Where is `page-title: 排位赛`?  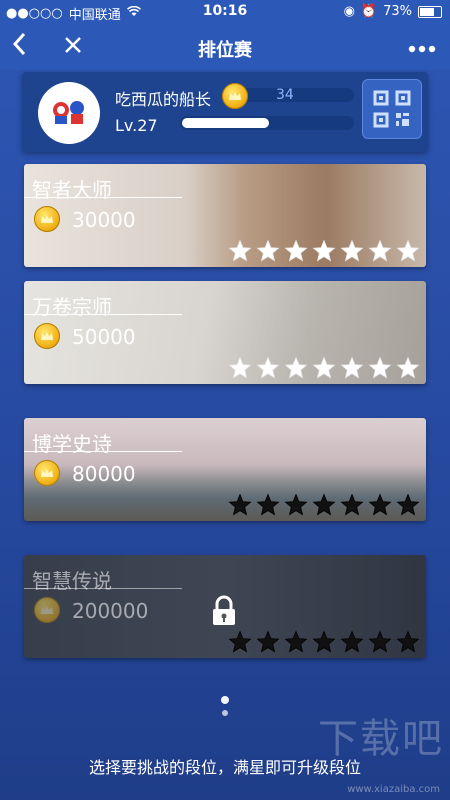
page-title: 排位赛 is located at coordinates (225, 50).